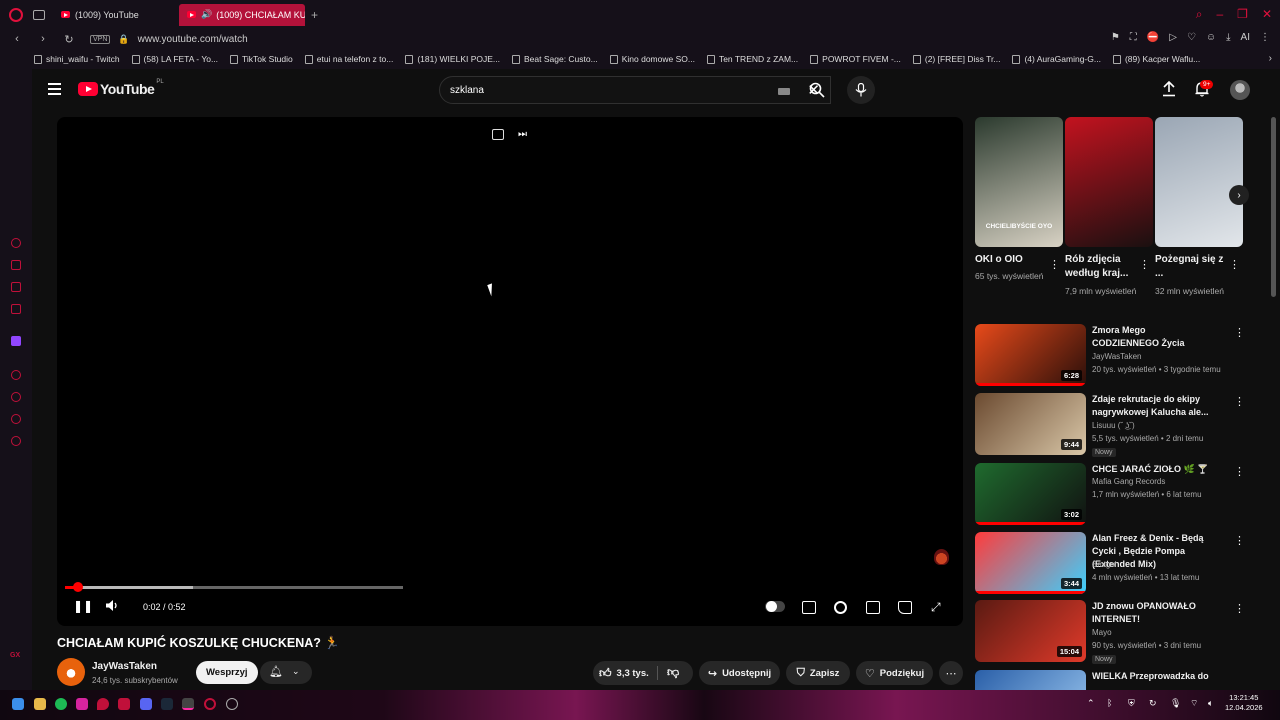  What do you see at coordinates (40, 704) in the screenshot?
I see `file-explorer-icon` at bounding box center [40, 704].